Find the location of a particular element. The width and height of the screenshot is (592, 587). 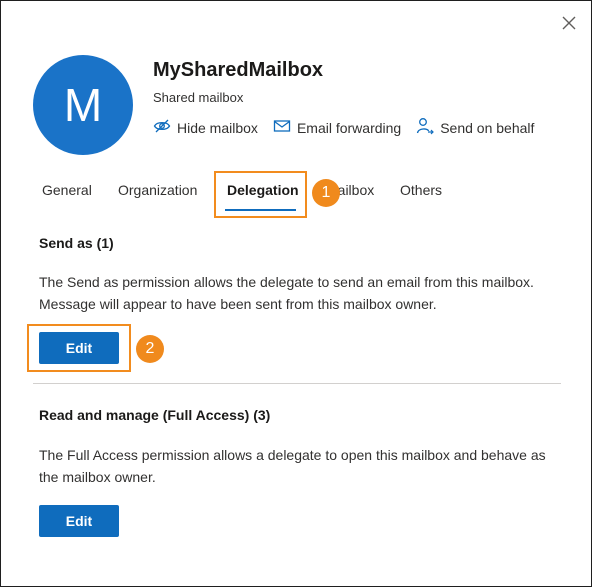

delegation-tab-highlight is located at coordinates (260, 194).